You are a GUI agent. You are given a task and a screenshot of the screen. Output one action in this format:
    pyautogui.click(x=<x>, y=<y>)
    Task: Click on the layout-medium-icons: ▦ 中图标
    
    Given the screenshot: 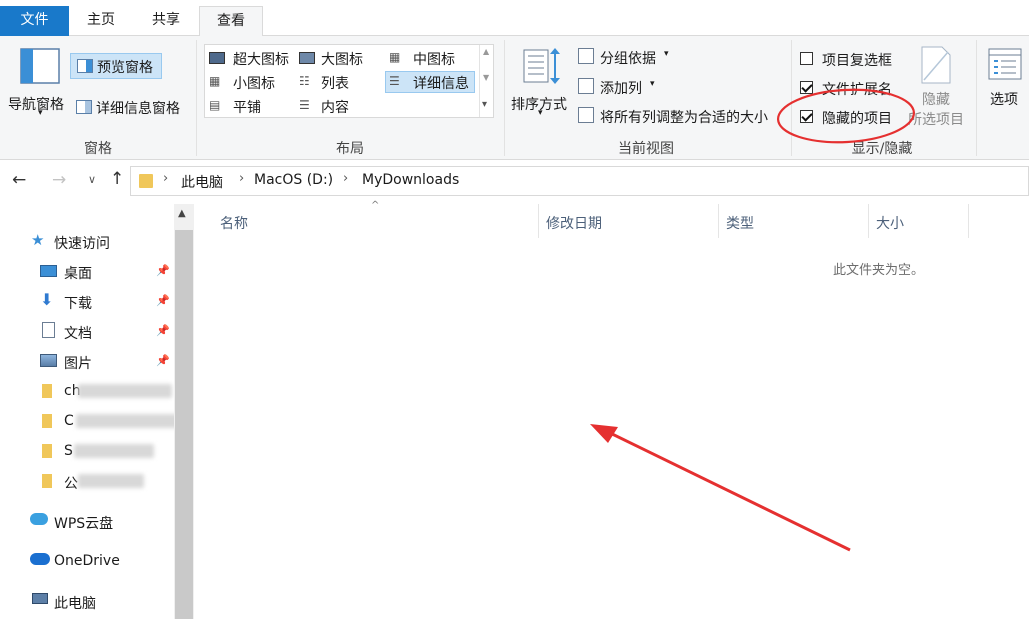 What is the action you would take?
    pyautogui.click(x=431, y=58)
    